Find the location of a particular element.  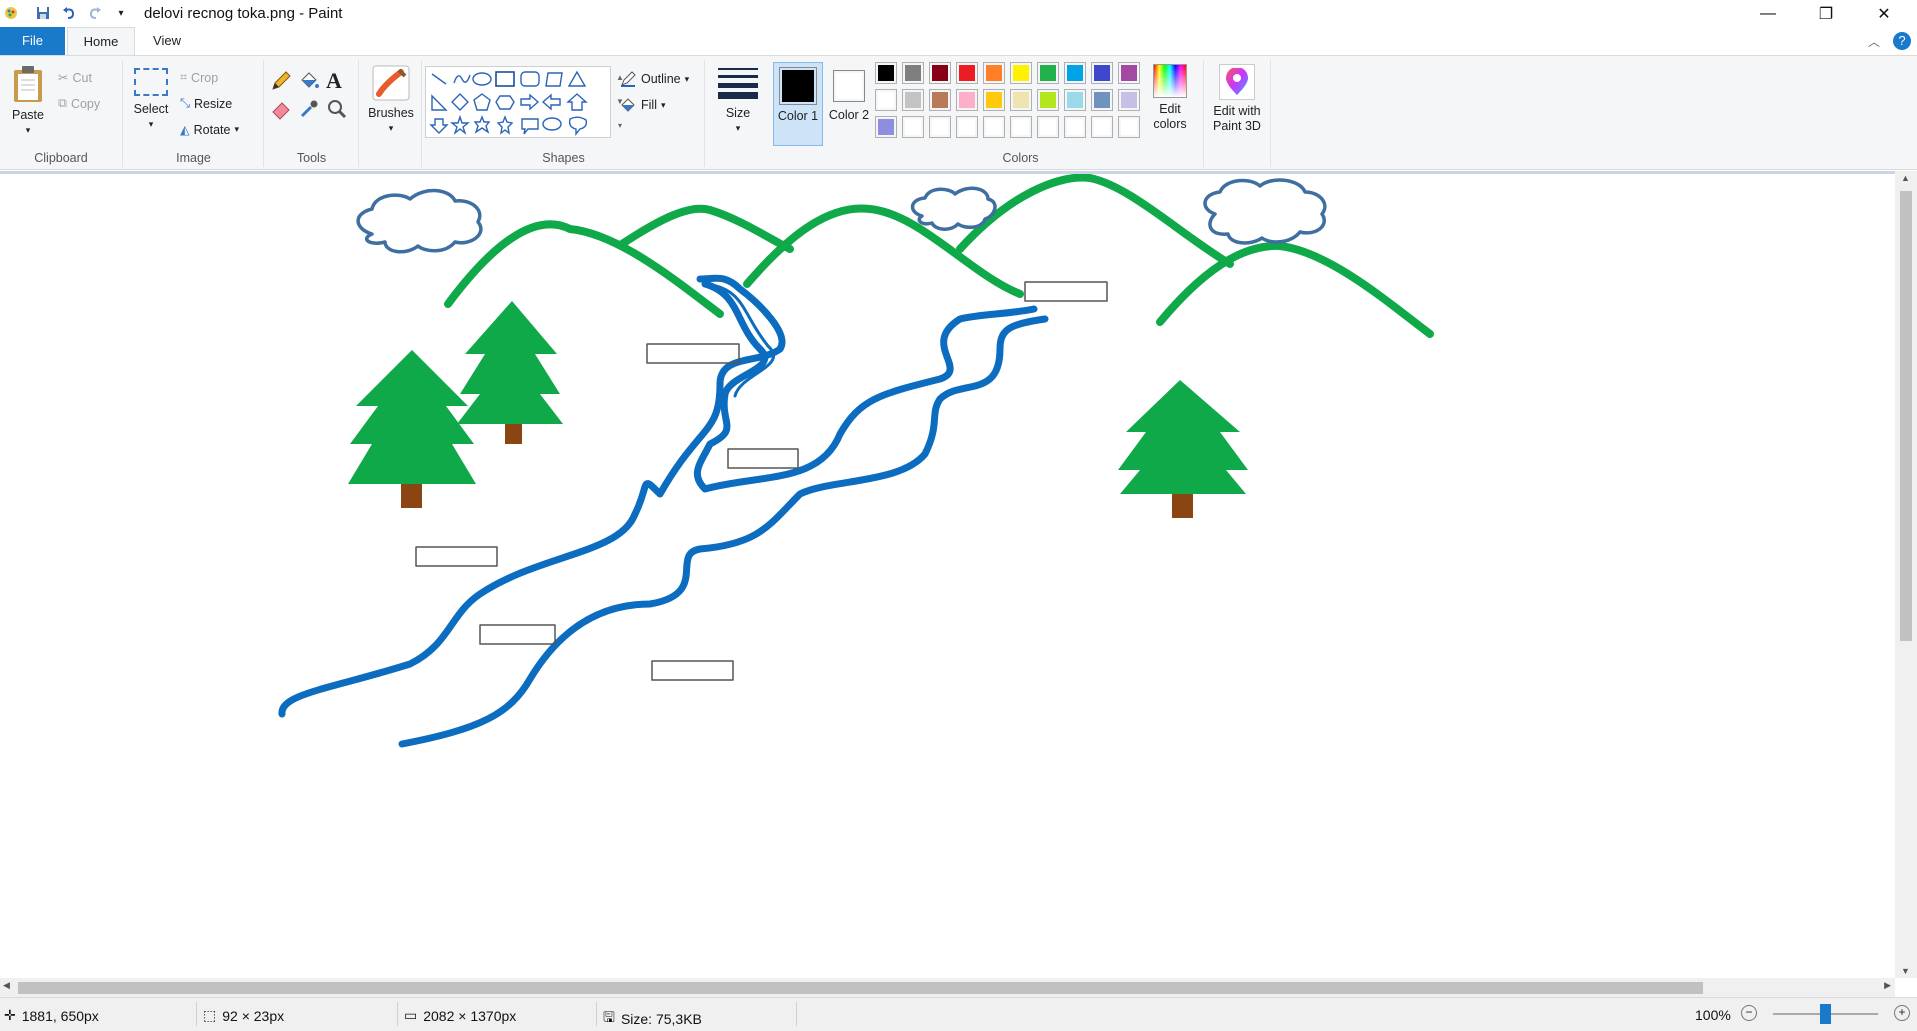

resize-button: ⤡ Resize is located at coordinates (206, 103).